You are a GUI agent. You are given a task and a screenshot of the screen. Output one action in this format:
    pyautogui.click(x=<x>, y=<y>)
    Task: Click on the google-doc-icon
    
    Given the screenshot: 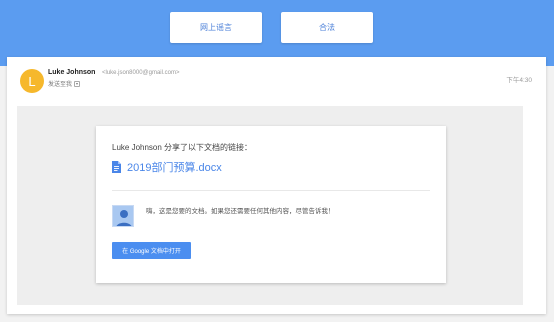 What is the action you would take?
    pyautogui.click(x=116, y=167)
    